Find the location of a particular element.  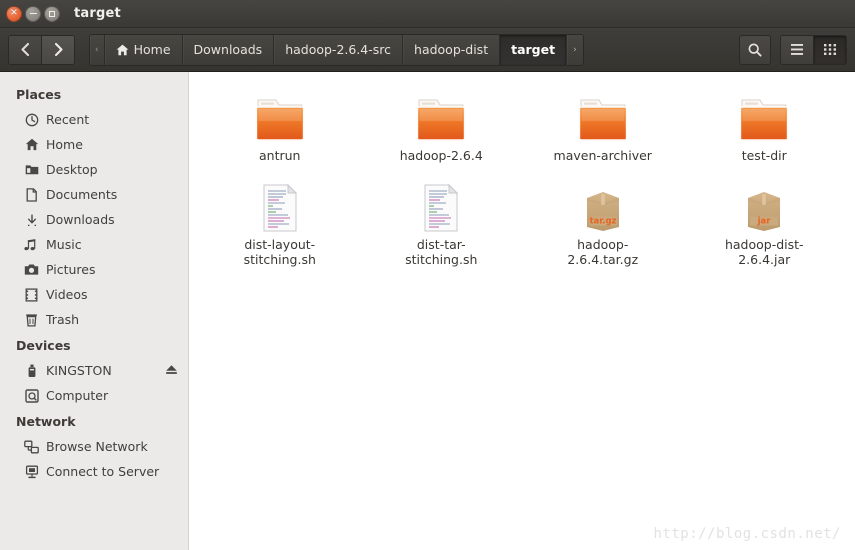

file-item: hadoop-2.6.4 is located at coordinates (442, 126).